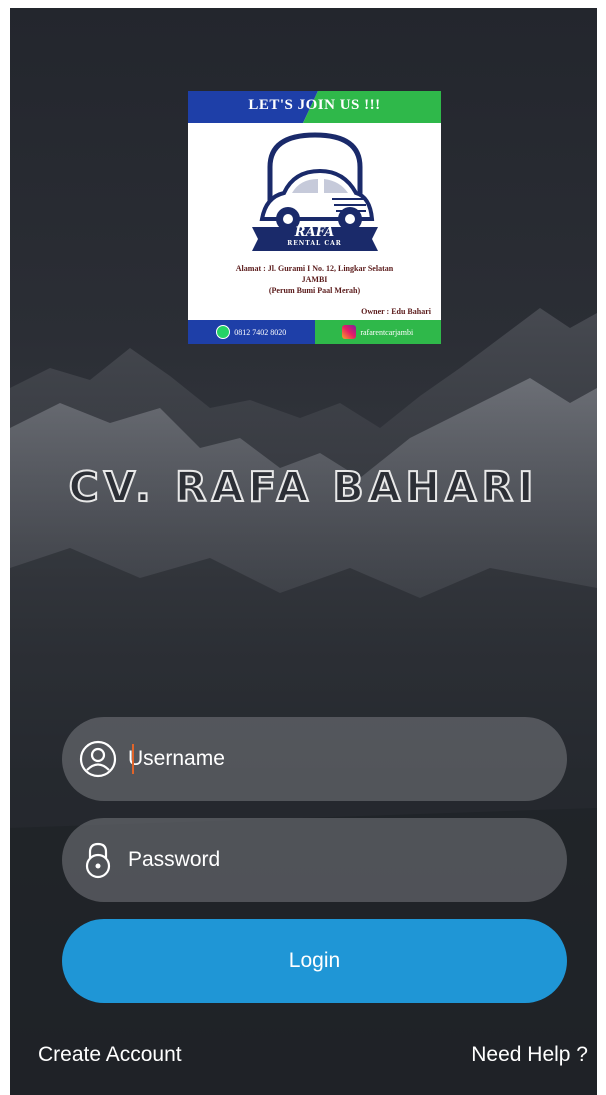 The height and width of the screenshot is (1095, 606). What do you see at coordinates (349, 332) in the screenshot?
I see `instagram-icon` at bounding box center [349, 332].